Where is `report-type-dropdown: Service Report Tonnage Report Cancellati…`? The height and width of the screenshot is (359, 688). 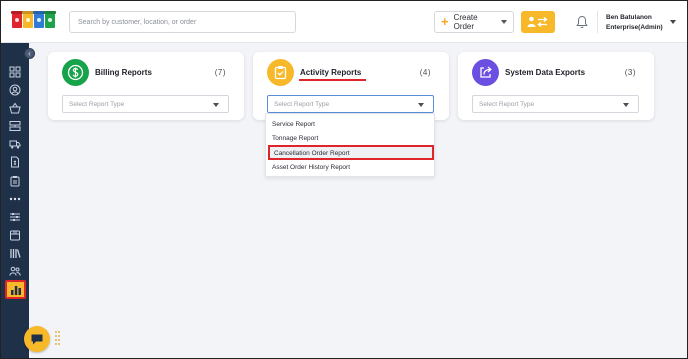 report-type-dropdown: Service Report Tonnage Report Cancellati… is located at coordinates (350, 145).